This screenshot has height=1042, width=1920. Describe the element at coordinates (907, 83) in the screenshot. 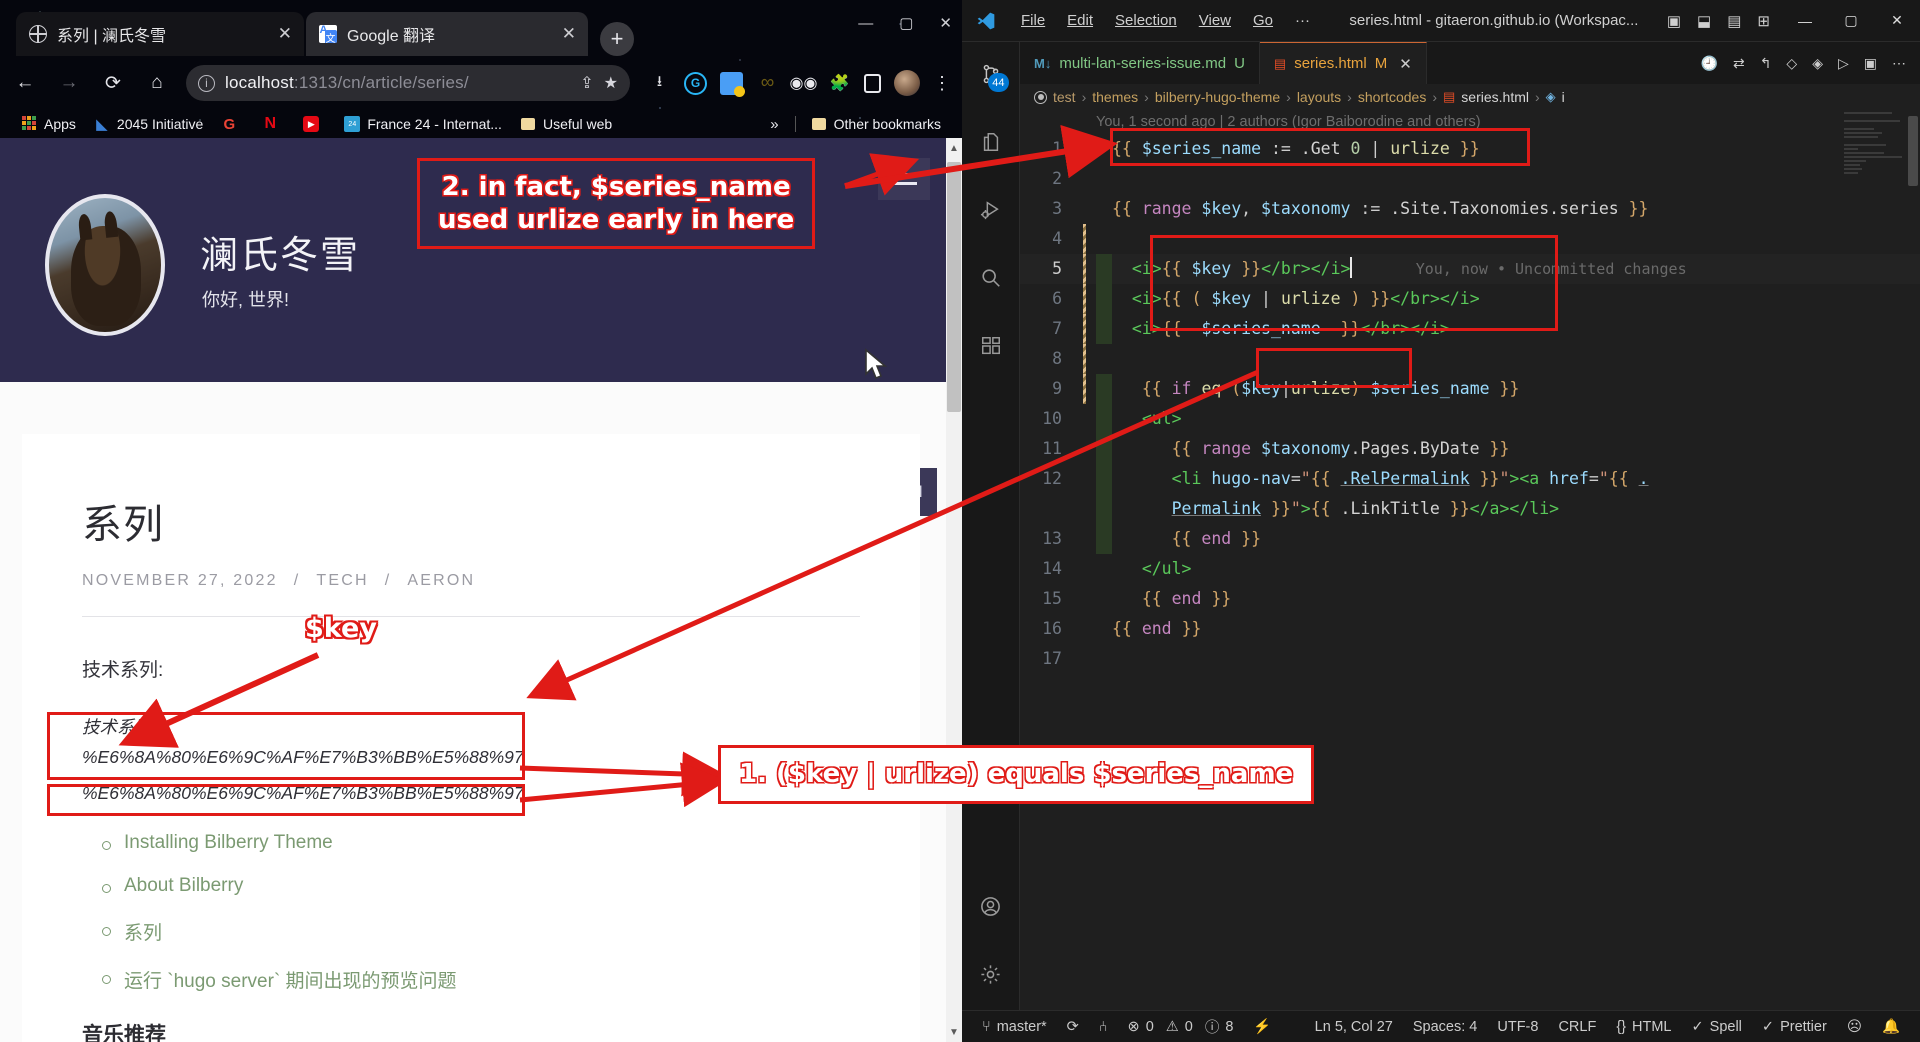

I see `avatar` at that location.